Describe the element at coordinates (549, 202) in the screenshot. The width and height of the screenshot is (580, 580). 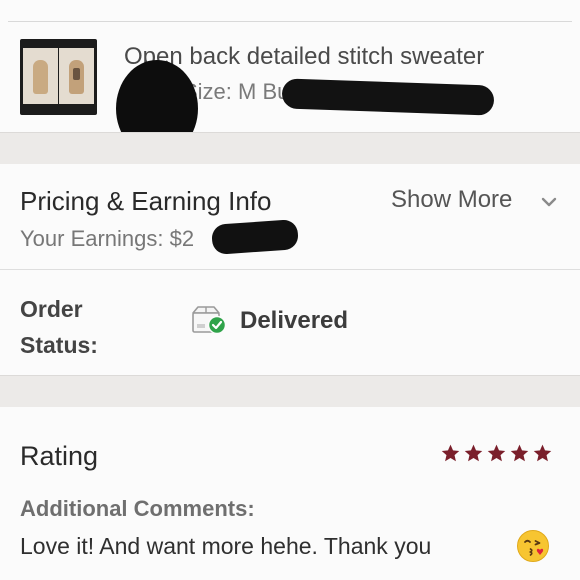
I see `chevron-down-icon` at that location.